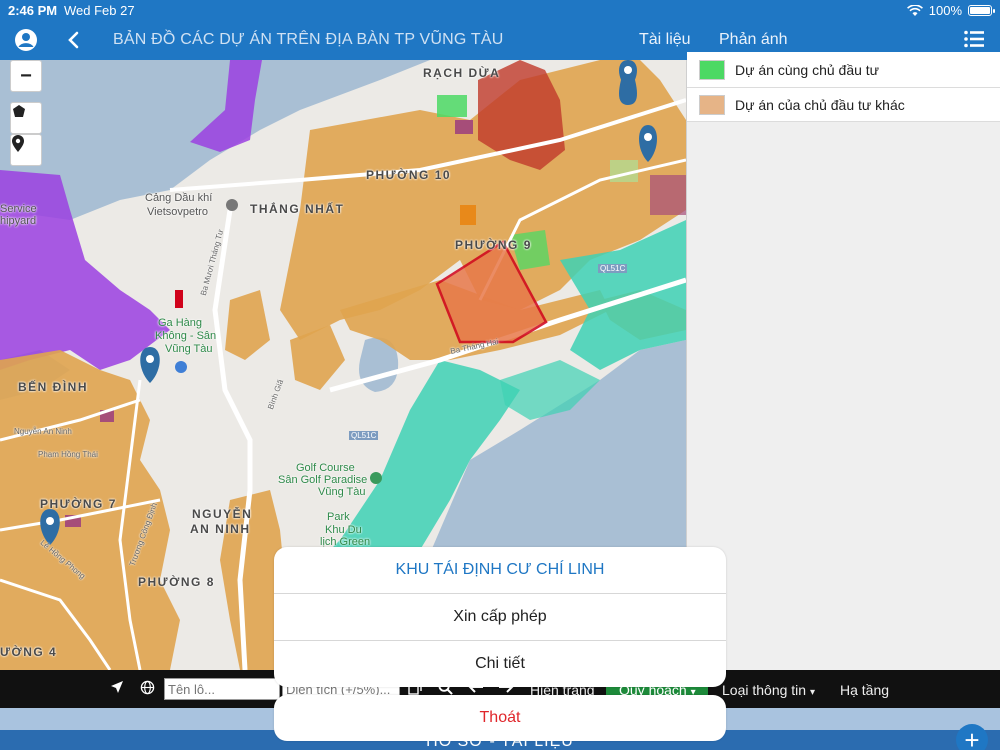  I want to click on map-label: Sân Golf Paradise, so click(323, 480).